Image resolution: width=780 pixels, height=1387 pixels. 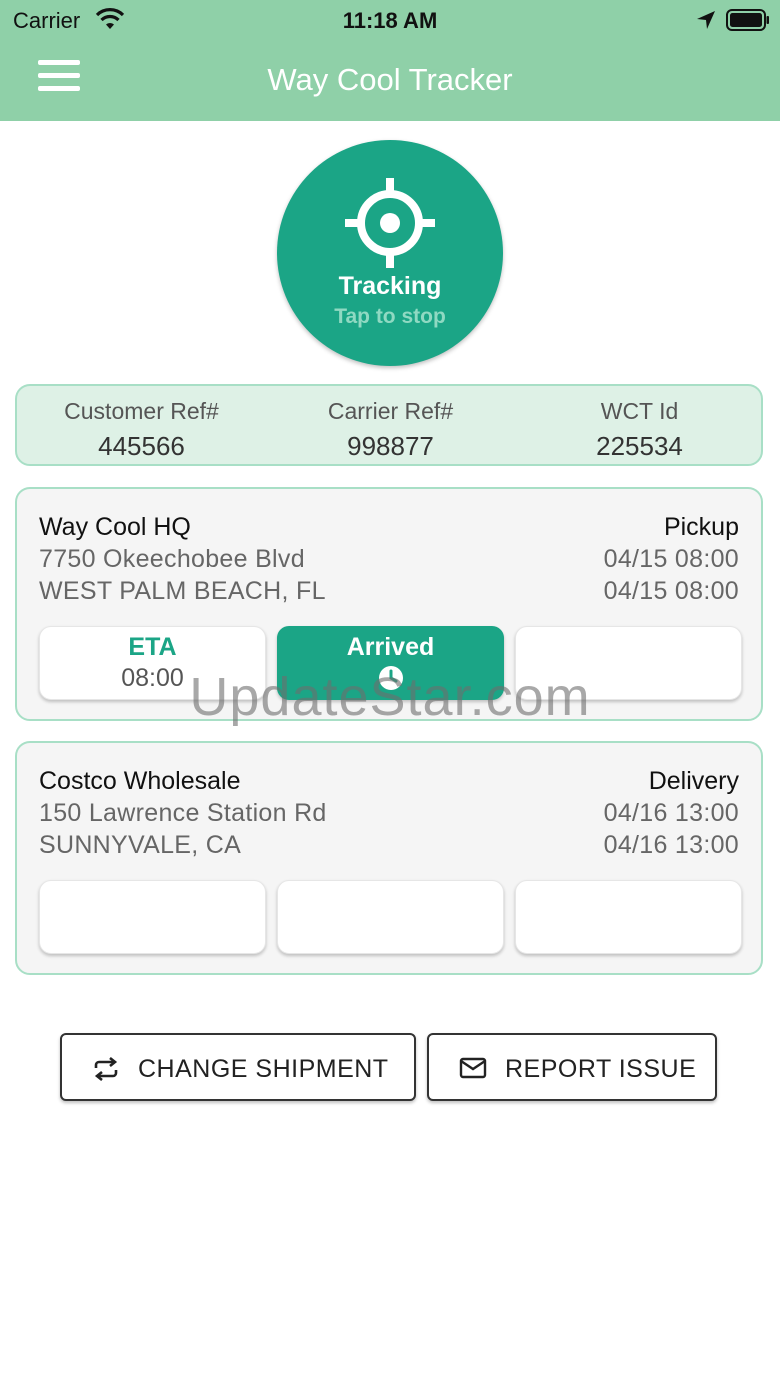 What do you see at coordinates (106, 1069) in the screenshot?
I see `swap-arrows-icon` at bounding box center [106, 1069].